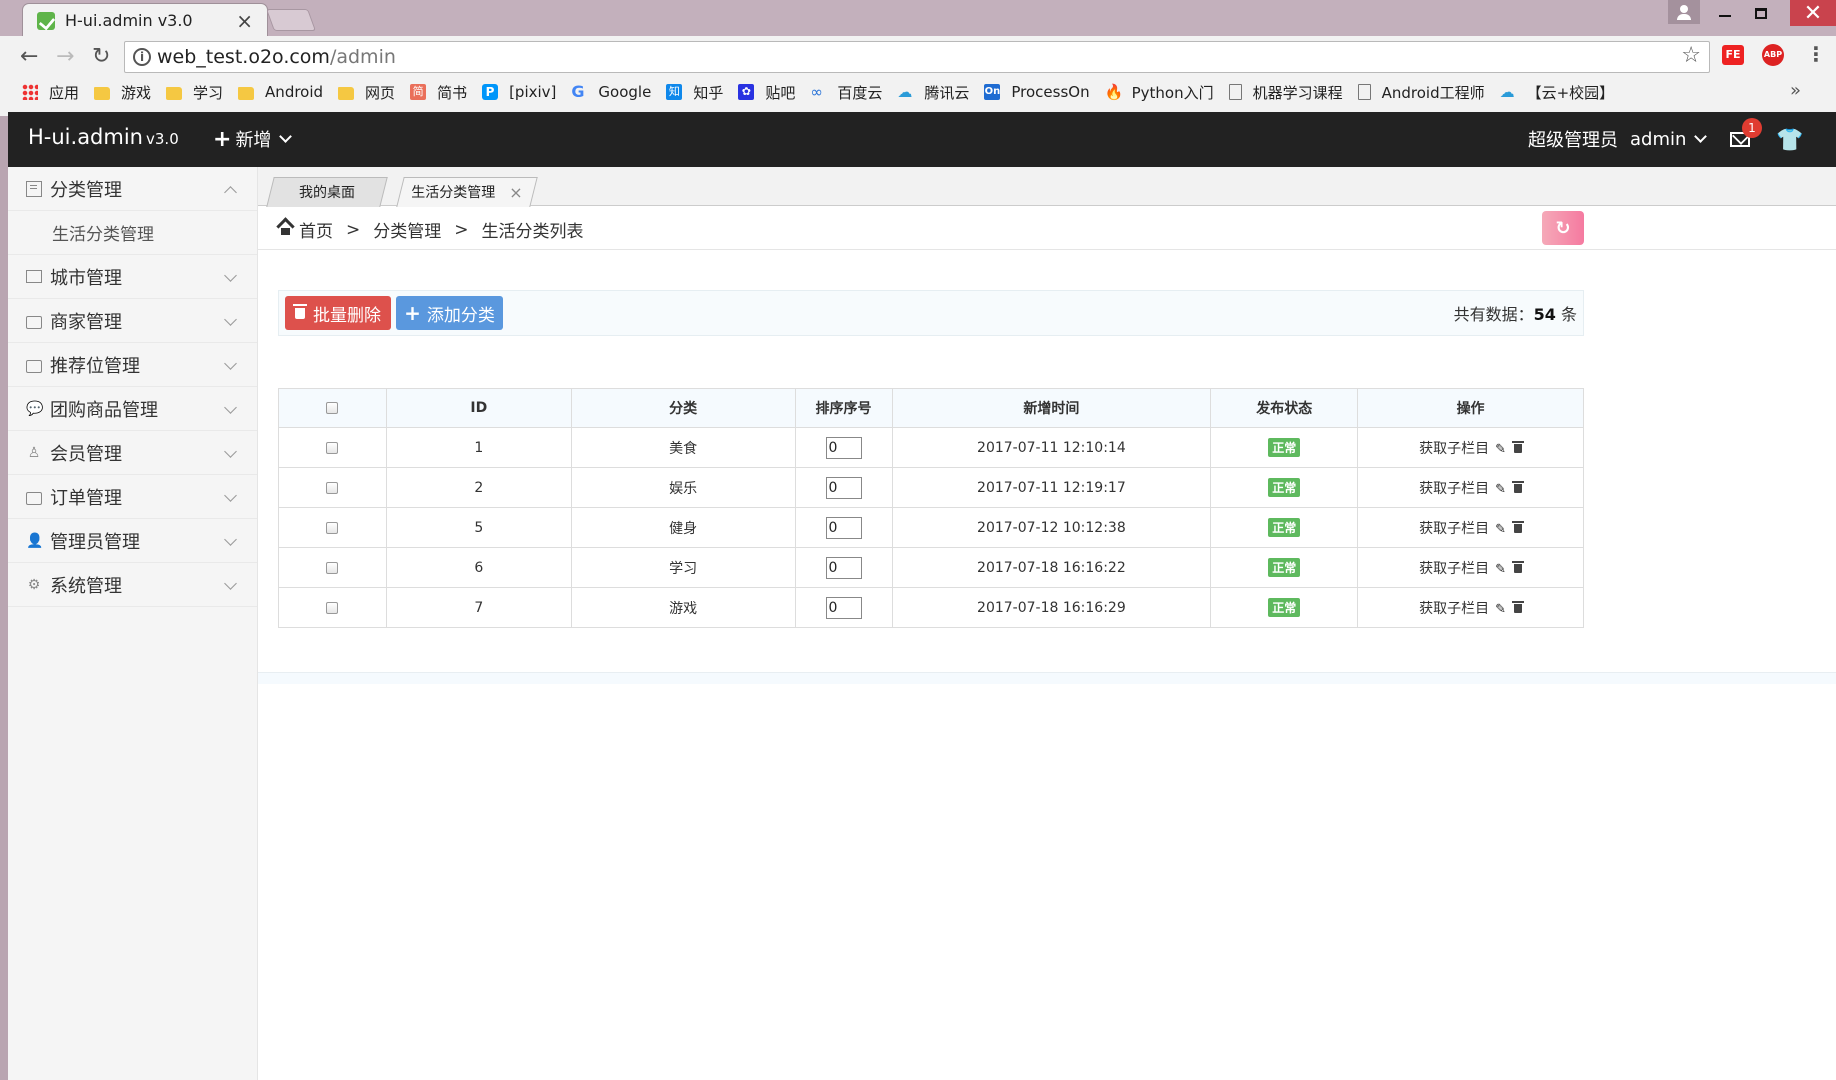  What do you see at coordinates (332, 408) in the screenshot?
I see `select-all-checkbox` at bounding box center [332, 408].